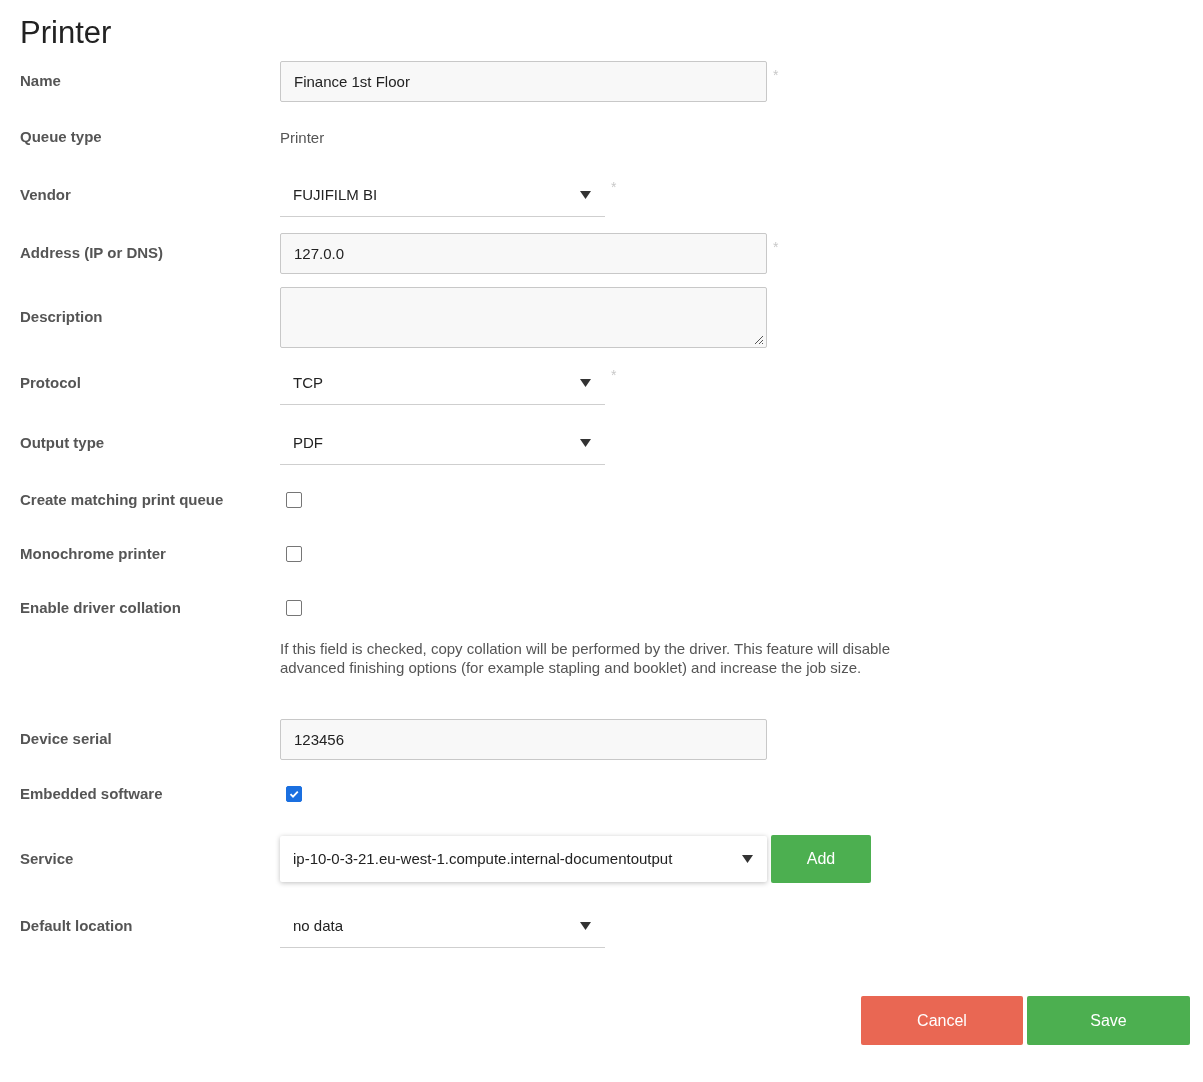 The height and width of the screenshot is (1082, 1203). Describe the element at coordinates (92, 252) in the screenshot. I see `field-label: Address (IP or DNS)` at that location.